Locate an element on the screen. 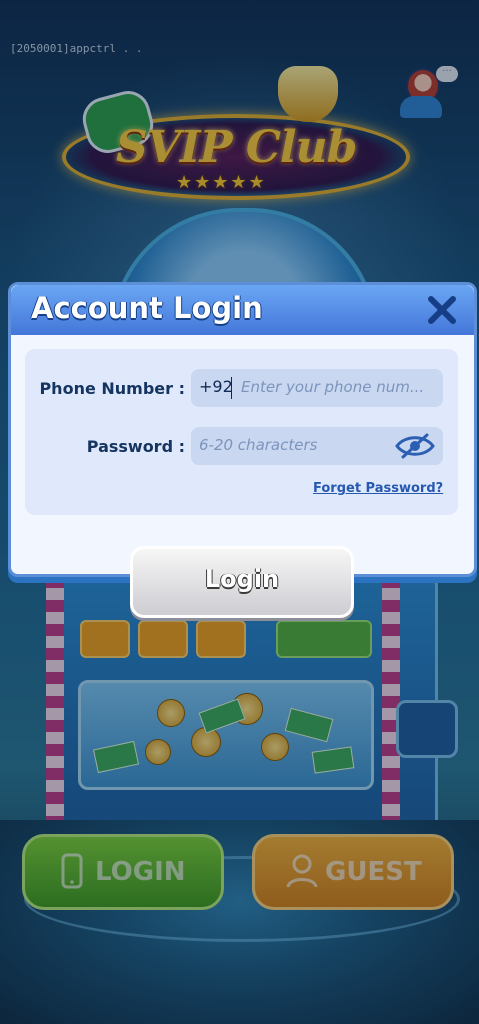 This screenshot has height=1024, width=479. dialog-title: Account Login is located at coordinates (147, 308).